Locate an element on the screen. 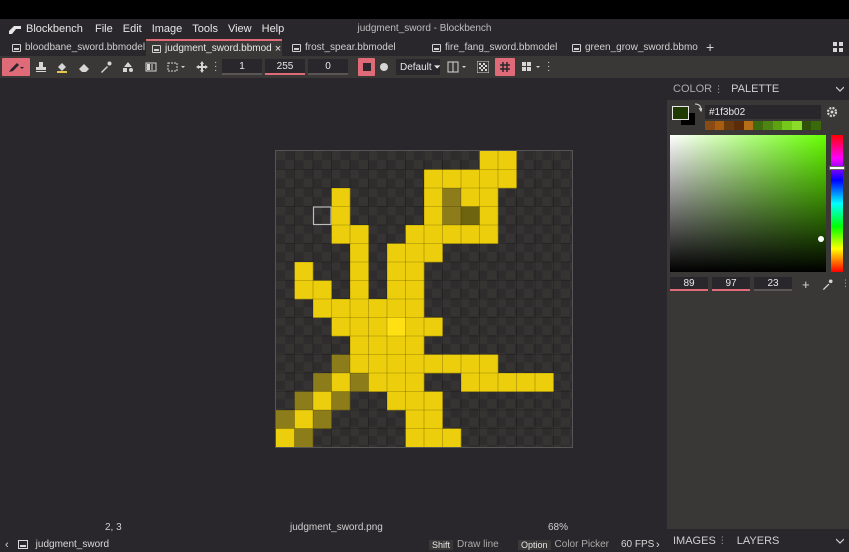 The image size is (849, 552). stamp-tool-button is located at coordinates (41, 67).